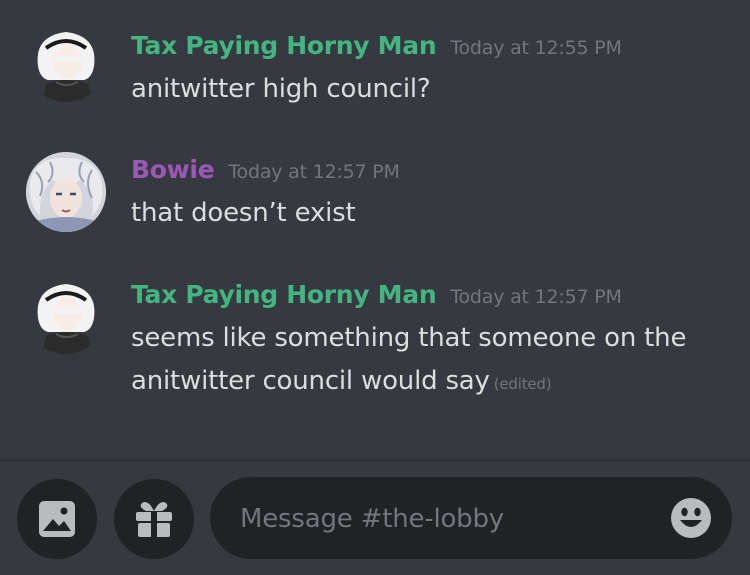 This screenshot has height=575, width=750. Describe the element at coordinates (243, 213) in the screenshot. I see `message-text: that doesn’t exist` at that location.